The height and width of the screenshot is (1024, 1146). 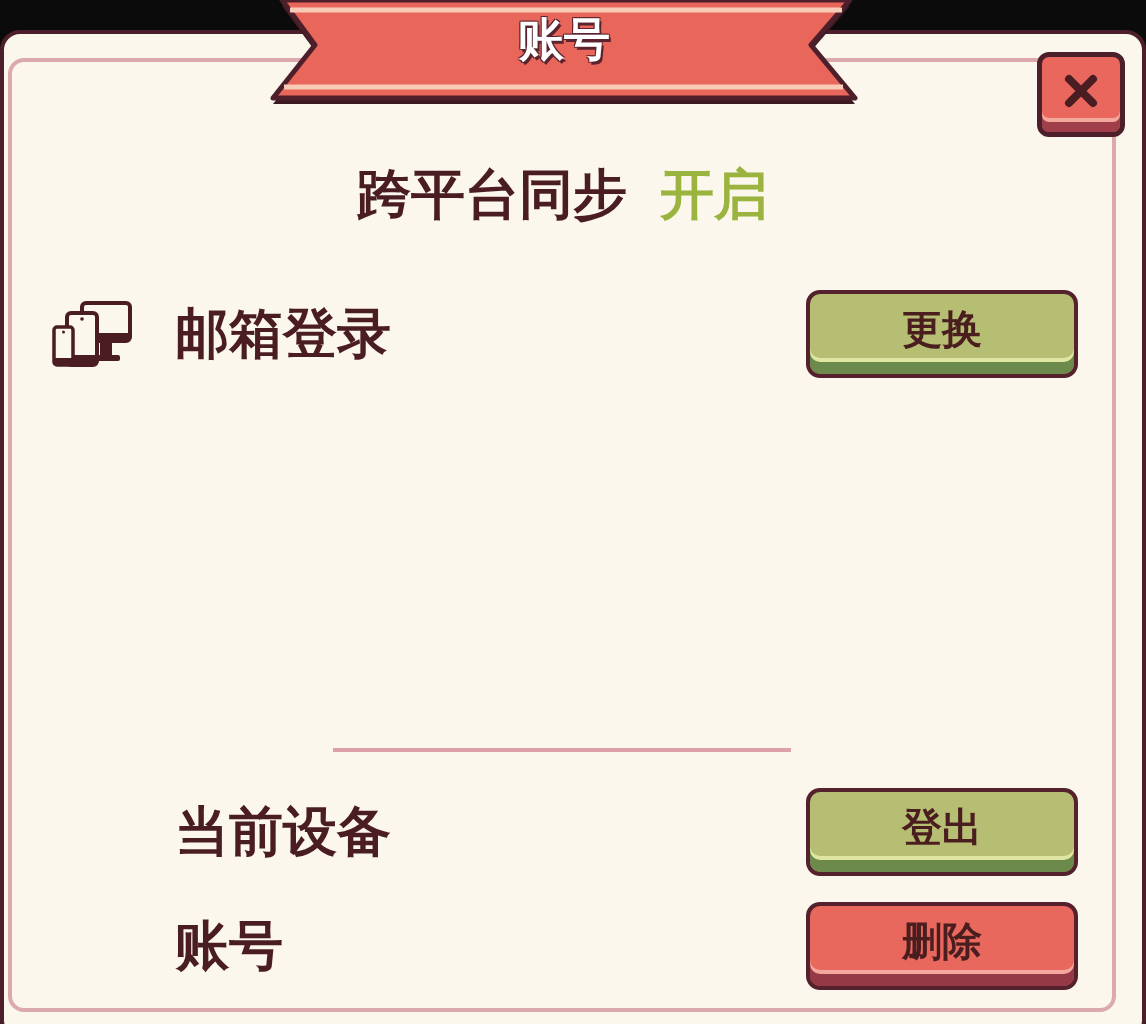 I want to click on devices-icon, so click(x=92, y=334).